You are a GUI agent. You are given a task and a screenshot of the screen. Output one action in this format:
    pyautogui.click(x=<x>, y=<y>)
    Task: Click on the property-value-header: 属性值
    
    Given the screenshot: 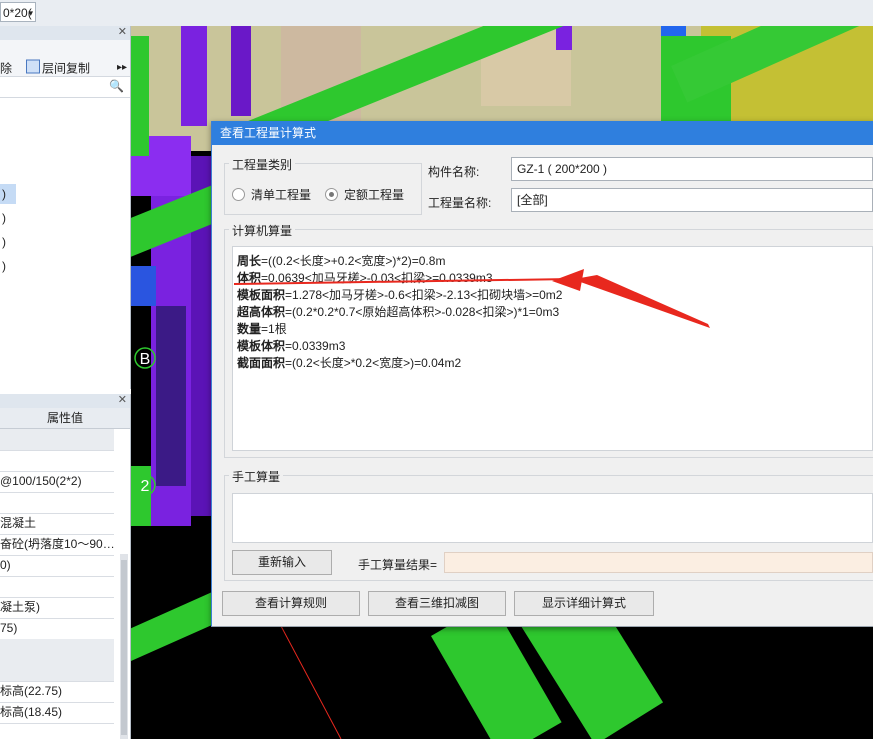 What is the action you would take?
    pyautogui.click(x=65, y=418)
    